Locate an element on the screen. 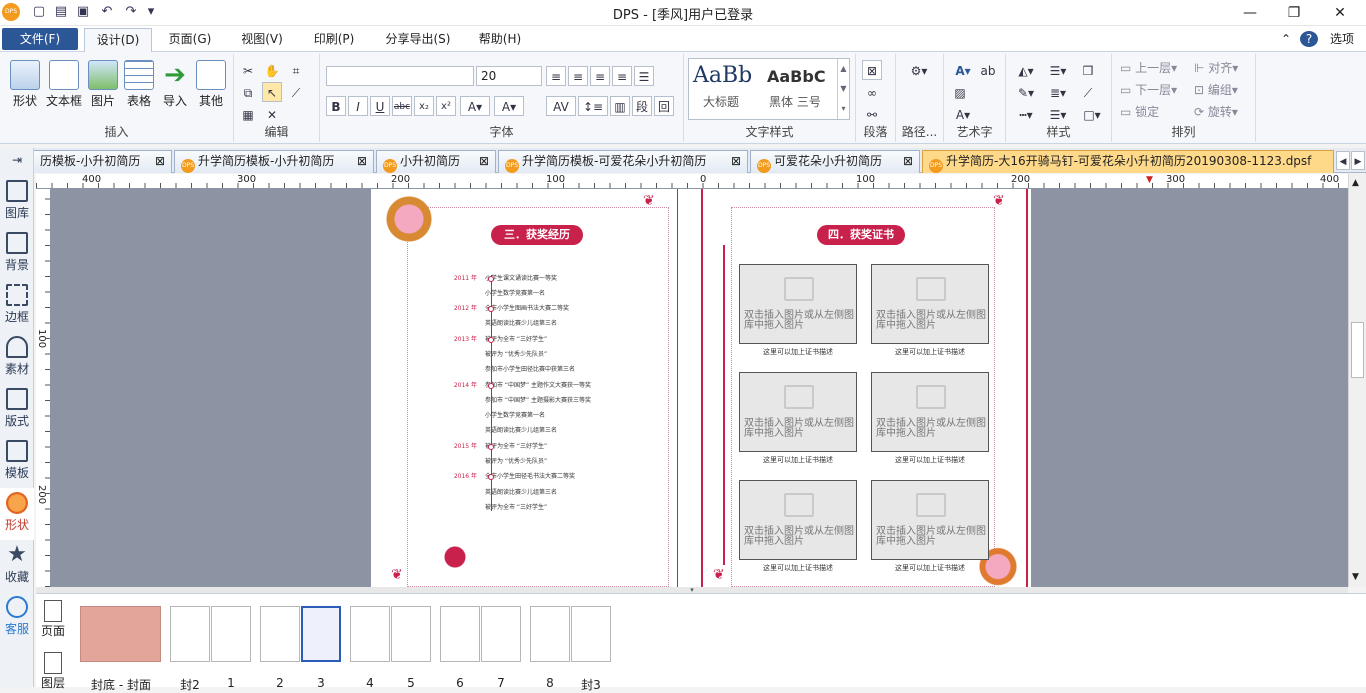  text-style-gallery: AaBb 大标题 AaBbC 黑体 三号 ▲ ▼ ▾ is located at coordinates (769, 89).